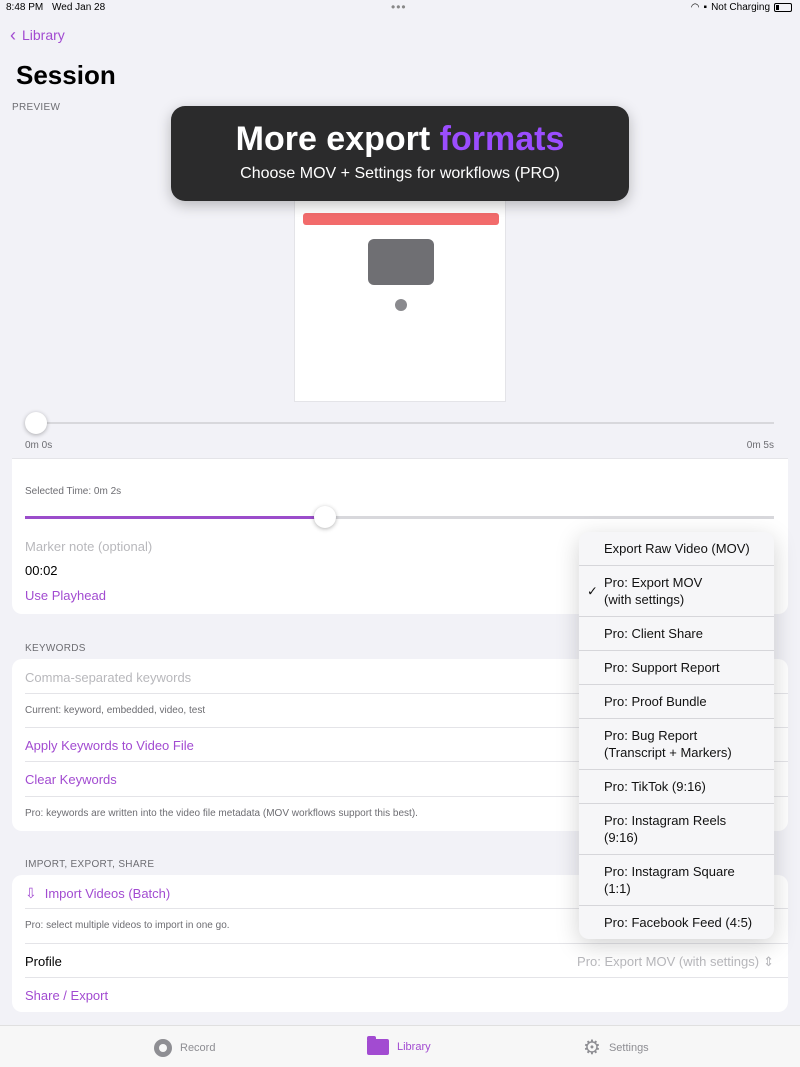  What do you see at coordinates (333, 139) in the screenshot?
I see `banner-title-part1: More export` at bounding box center [333, 139].